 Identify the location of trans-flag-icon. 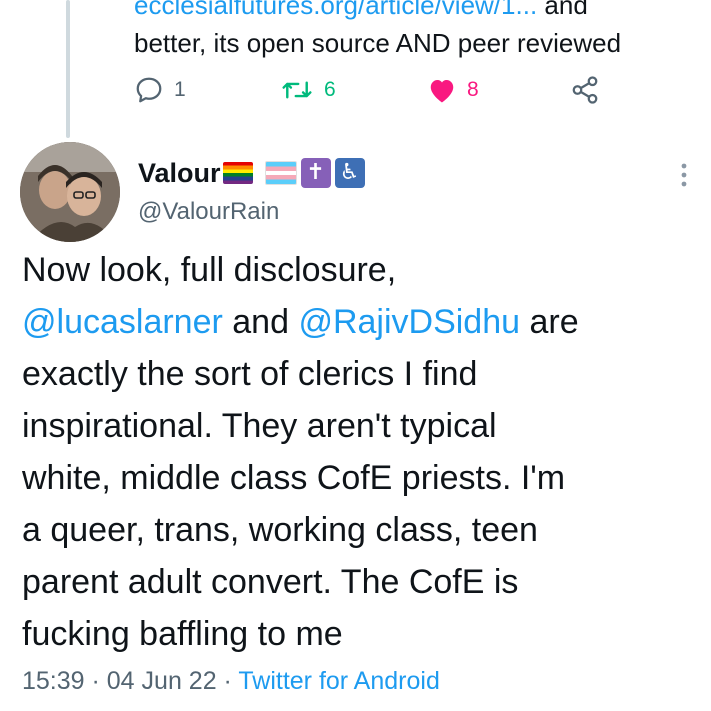
(280, 173).